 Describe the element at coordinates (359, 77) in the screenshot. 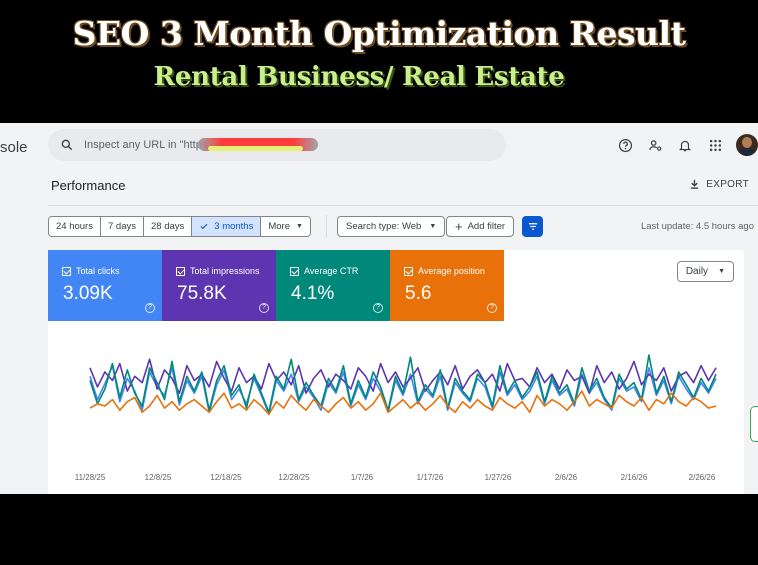

I see `banner-subheadline: Rental Business/ Real Estate` at that location.